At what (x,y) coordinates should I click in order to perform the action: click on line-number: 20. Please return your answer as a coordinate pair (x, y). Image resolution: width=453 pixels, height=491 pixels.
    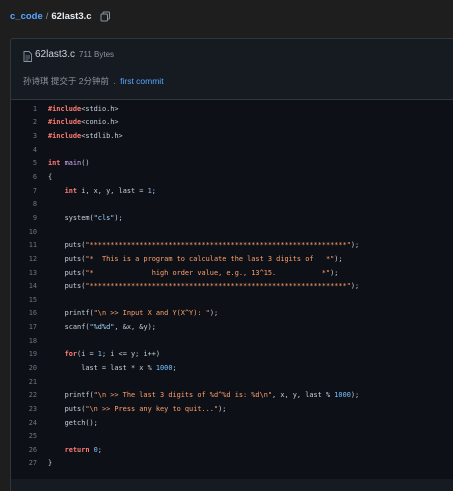
    Looking at the image, I should click on (32, 367).